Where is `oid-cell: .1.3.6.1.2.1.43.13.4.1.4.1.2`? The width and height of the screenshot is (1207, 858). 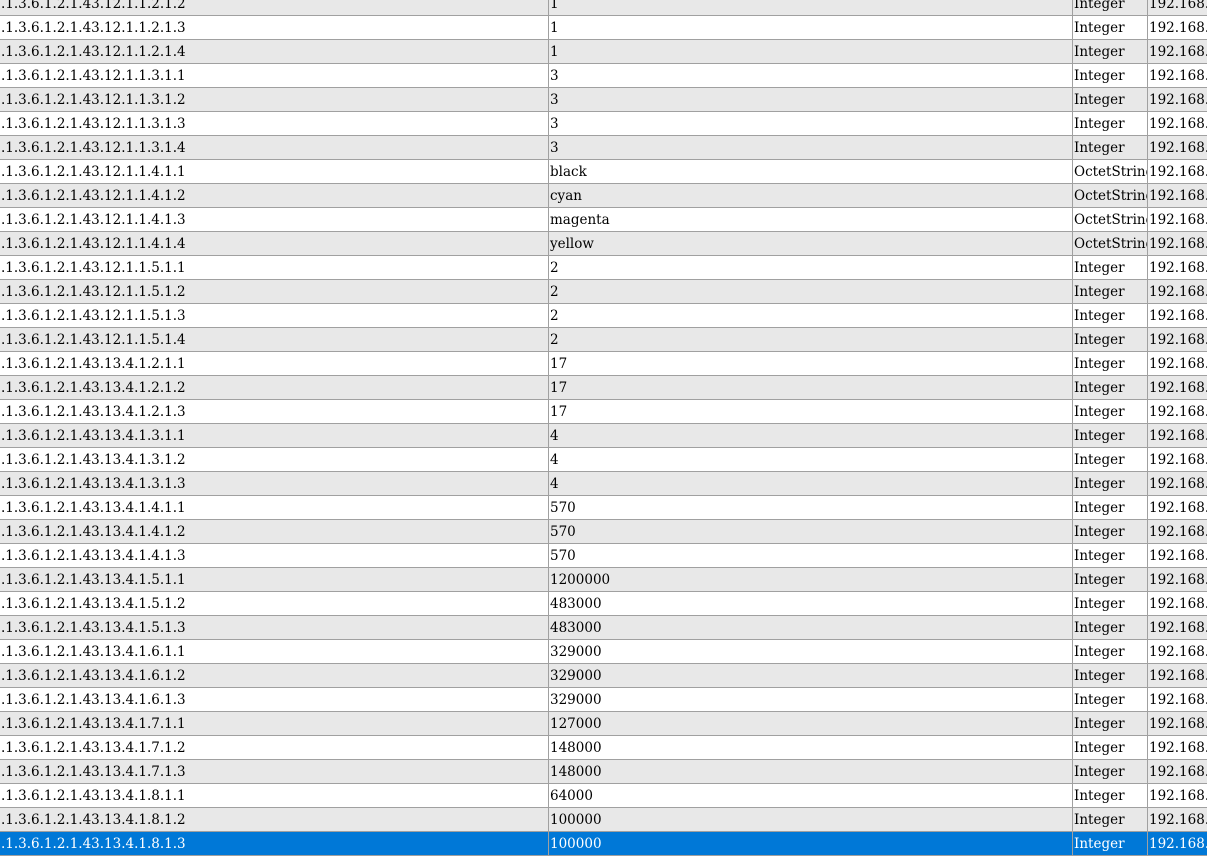 oid-cell: .1.3.6.1.2.1.43.13.4.1.4.1.2 is located at coordinates (274, 531).